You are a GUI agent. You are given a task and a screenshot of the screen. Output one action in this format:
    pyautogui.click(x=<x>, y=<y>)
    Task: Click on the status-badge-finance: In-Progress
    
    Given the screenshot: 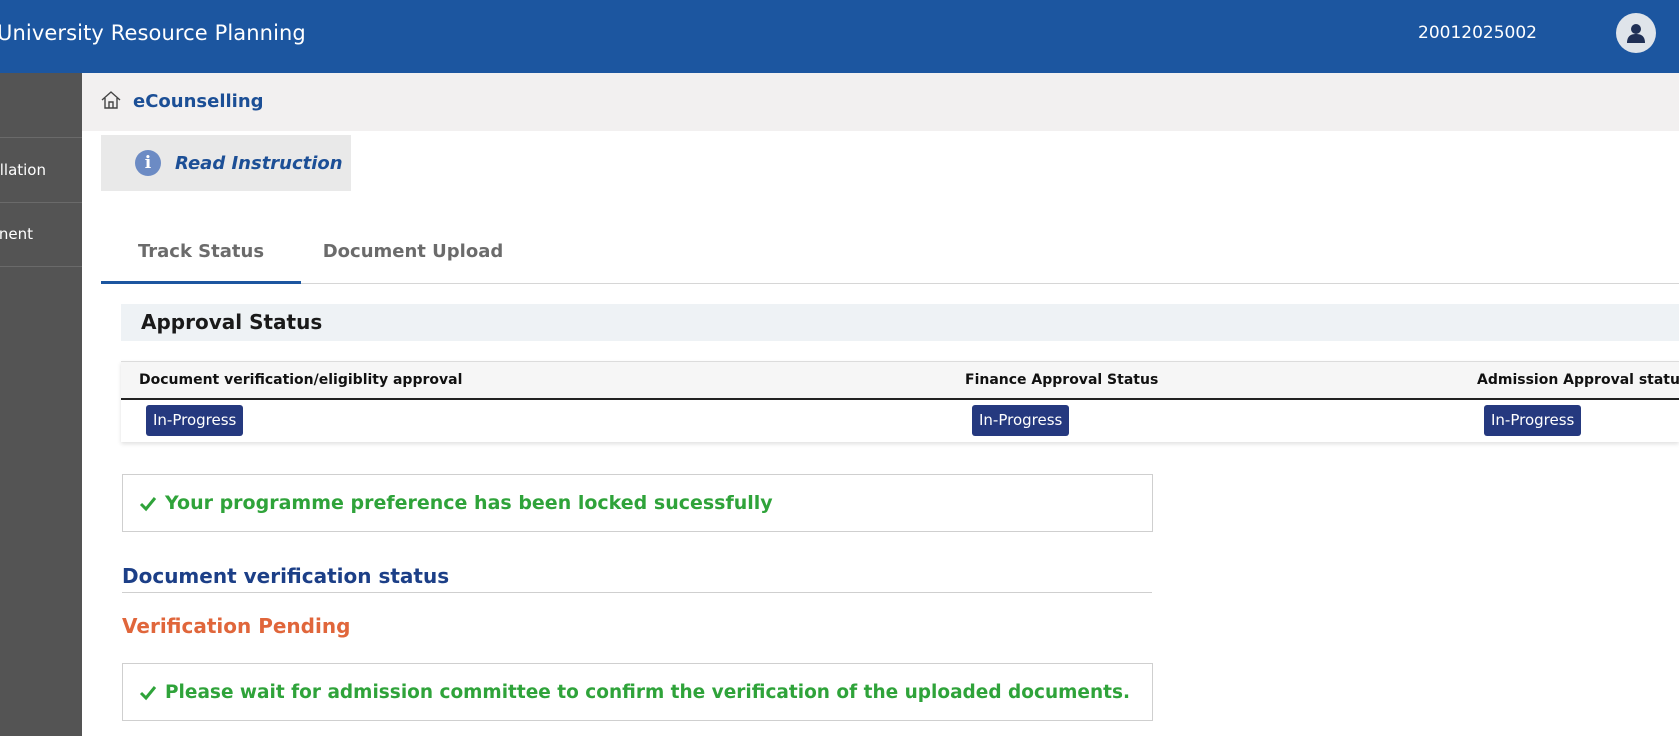 What is the action you would take?
    pyautogui.click(x=1021, y=420)
    